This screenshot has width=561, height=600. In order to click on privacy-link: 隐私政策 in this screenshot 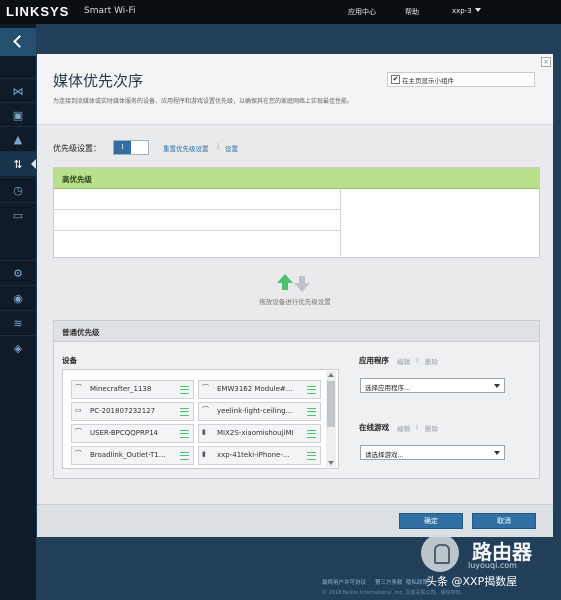, I will do `click(417, 582)`.